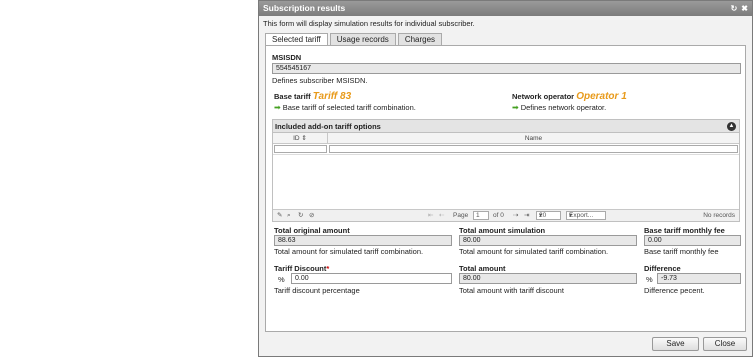 The width and height of the screenshot is (753, 357). I want to click on page-label: Page, so click(461, 215).